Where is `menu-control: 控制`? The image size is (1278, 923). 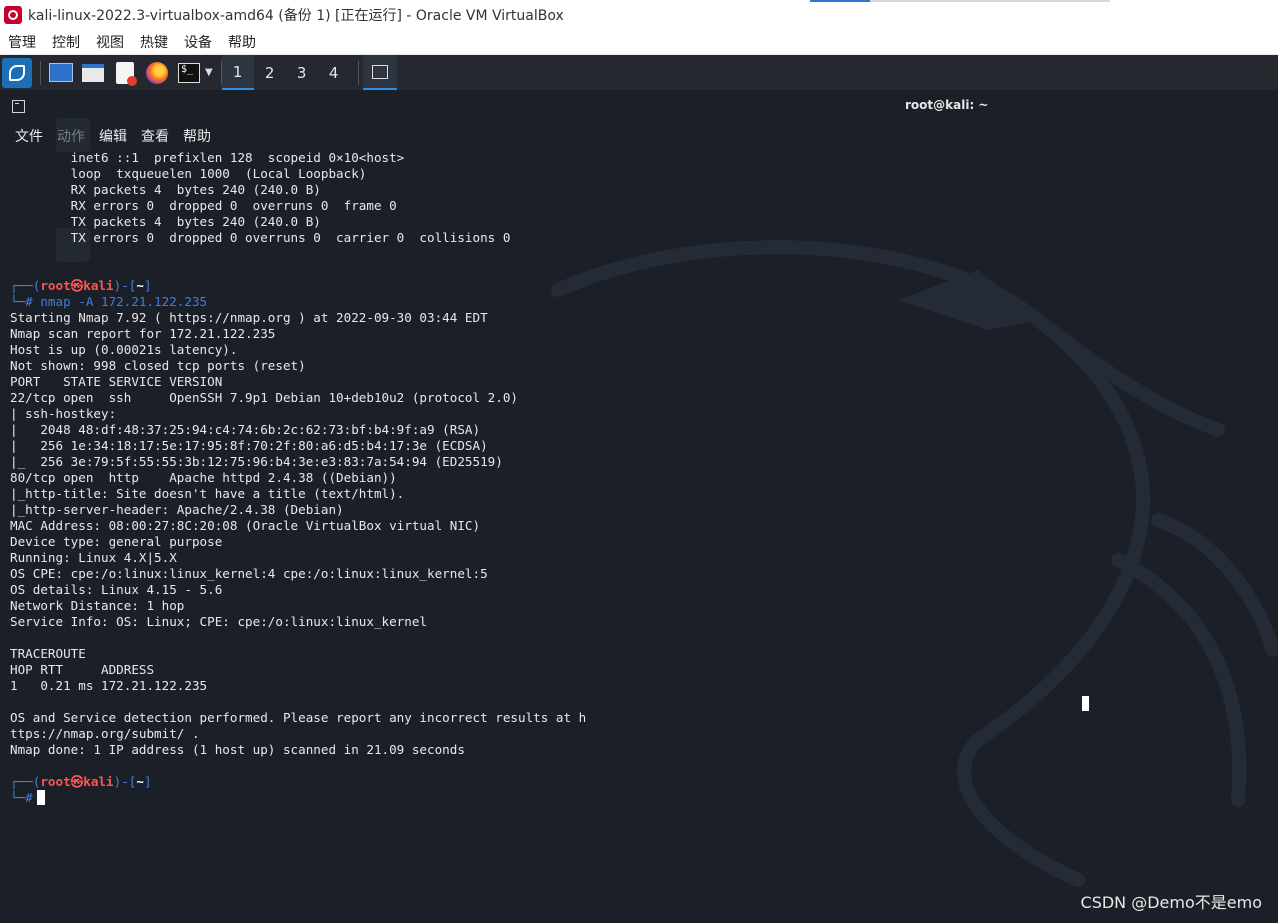
menu-control: 控制 is located at coordinates (66, 42).